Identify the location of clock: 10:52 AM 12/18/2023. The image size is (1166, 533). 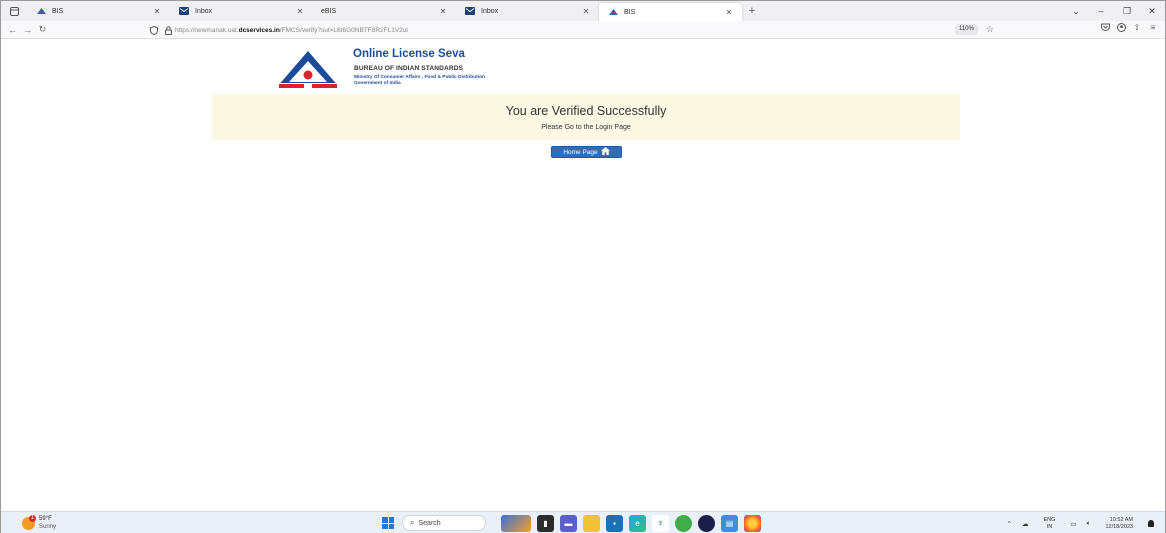
(1119, 524).